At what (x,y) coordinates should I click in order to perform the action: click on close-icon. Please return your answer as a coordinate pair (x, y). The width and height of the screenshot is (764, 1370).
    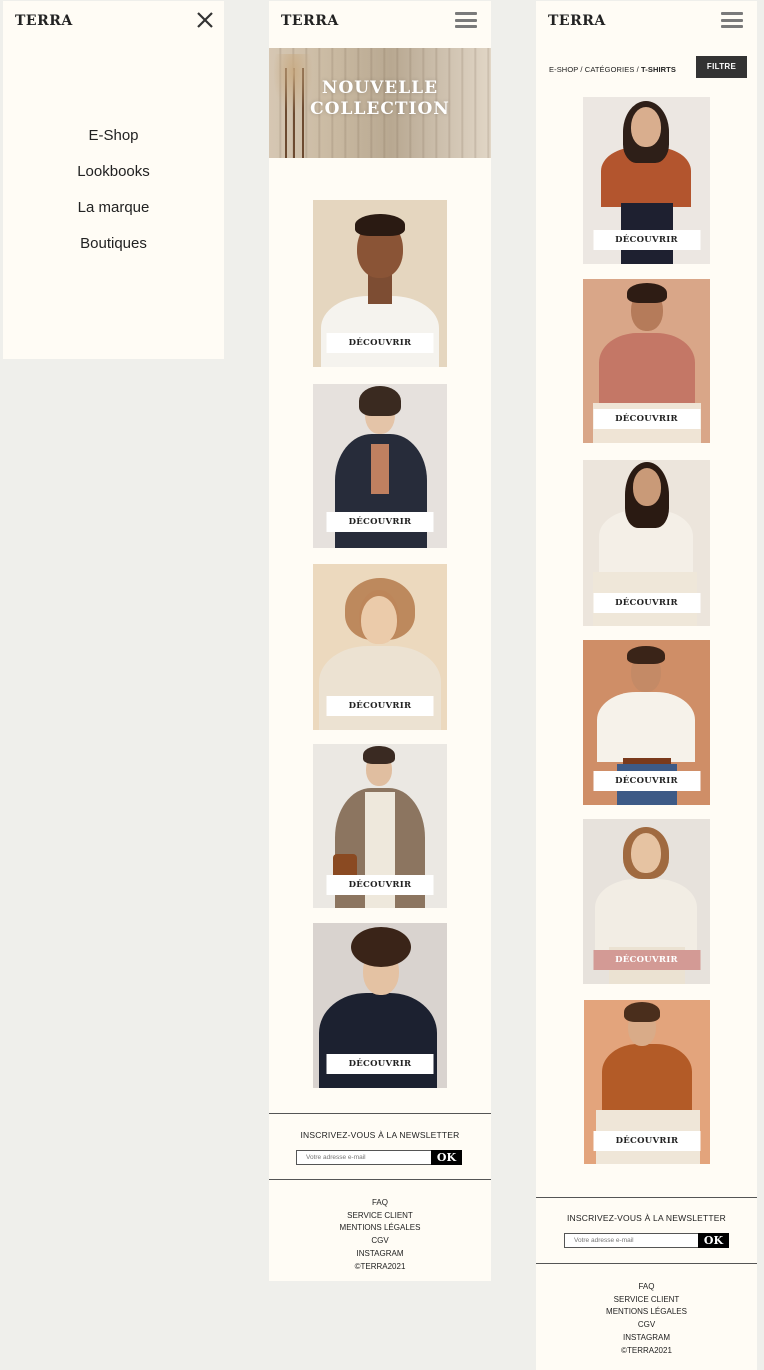
    Looking at the image, I should click on (205, 20).